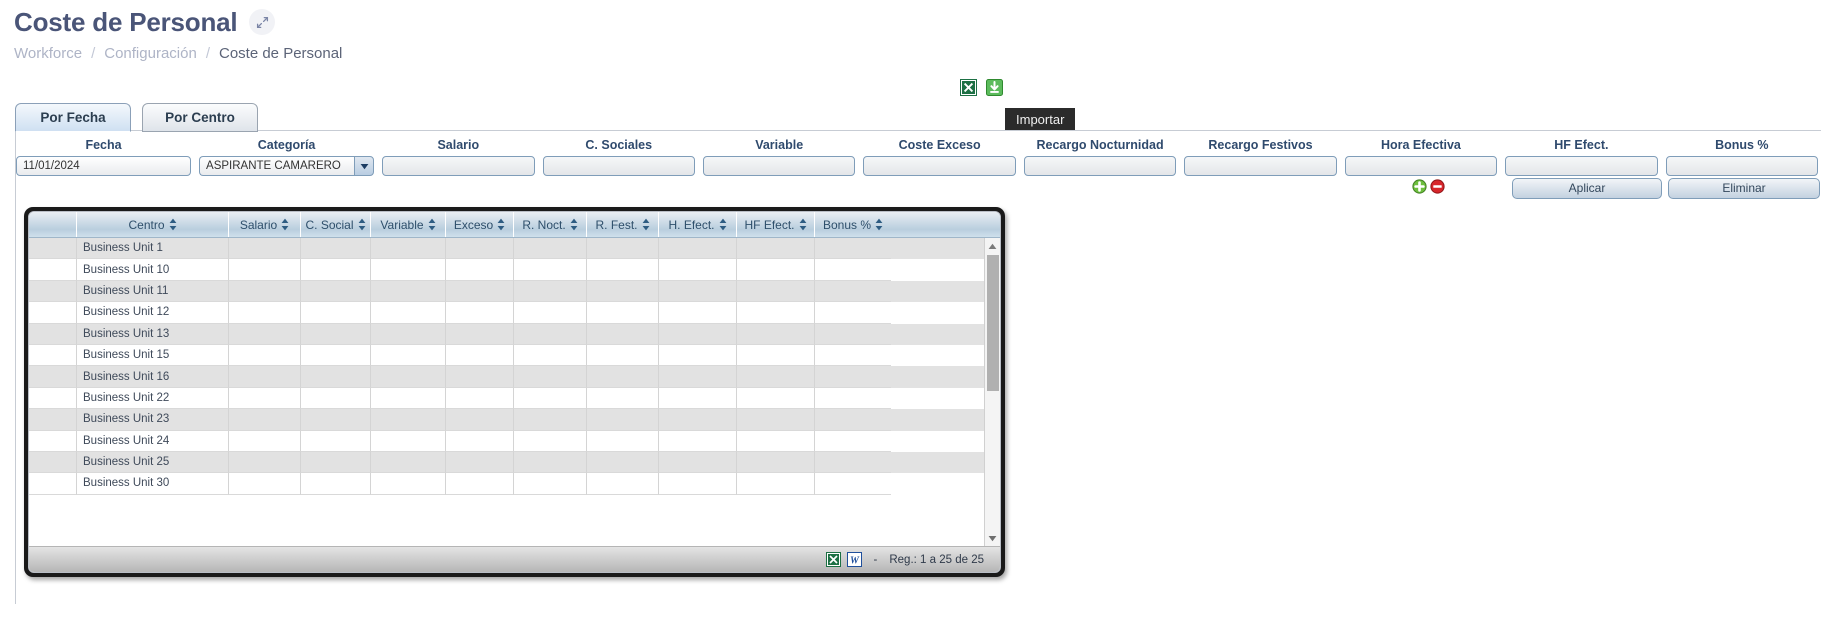 The height and width of the screenshot is (618, 1836). Describe the element at coordinates (779, 166) in the screenshot. I see `filter-input-variable` at that location.